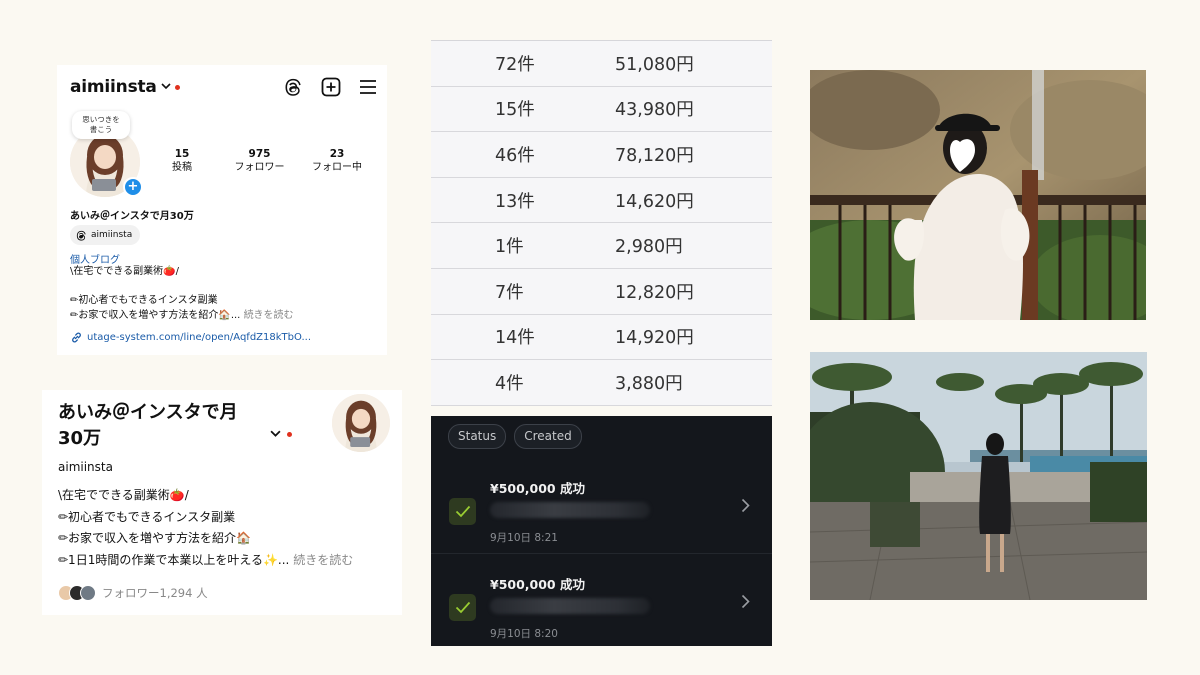 The width and height of the screenshot is (1200, 675). I want to click on sales-amount: 78,120円, so click(654, 155).